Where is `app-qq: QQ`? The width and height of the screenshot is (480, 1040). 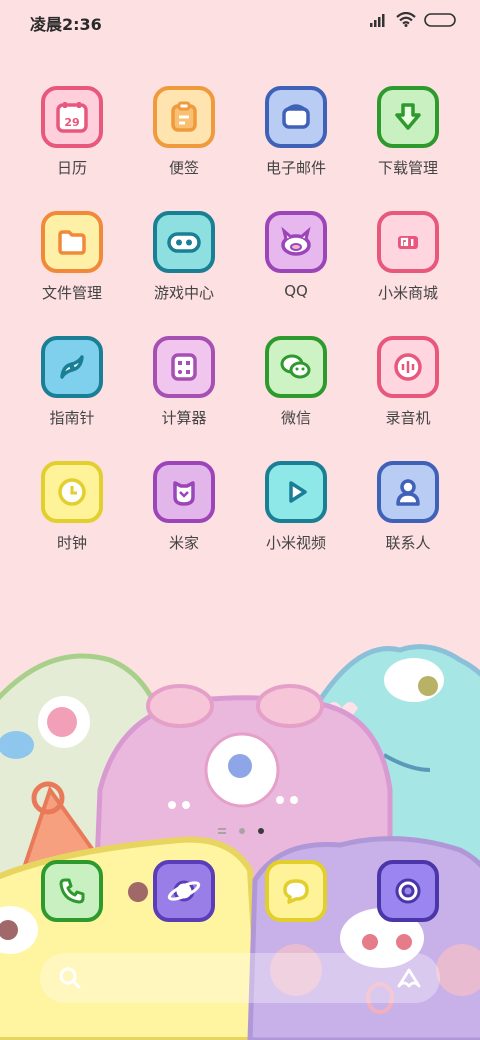
app-qq: QQ is located at coordinates (296, 273).